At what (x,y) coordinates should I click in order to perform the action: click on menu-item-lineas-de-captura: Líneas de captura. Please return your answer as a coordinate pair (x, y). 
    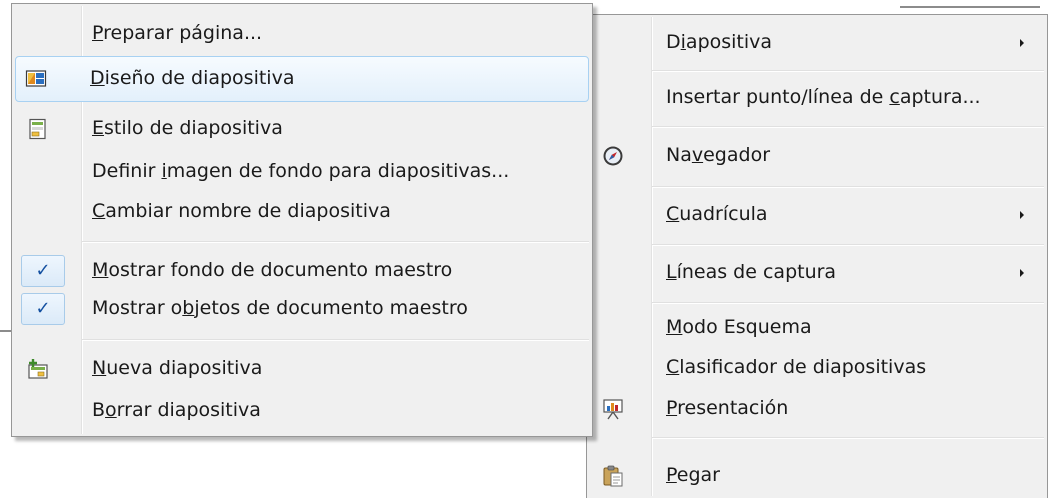
    Looking at the image, I should click on (817, 273).